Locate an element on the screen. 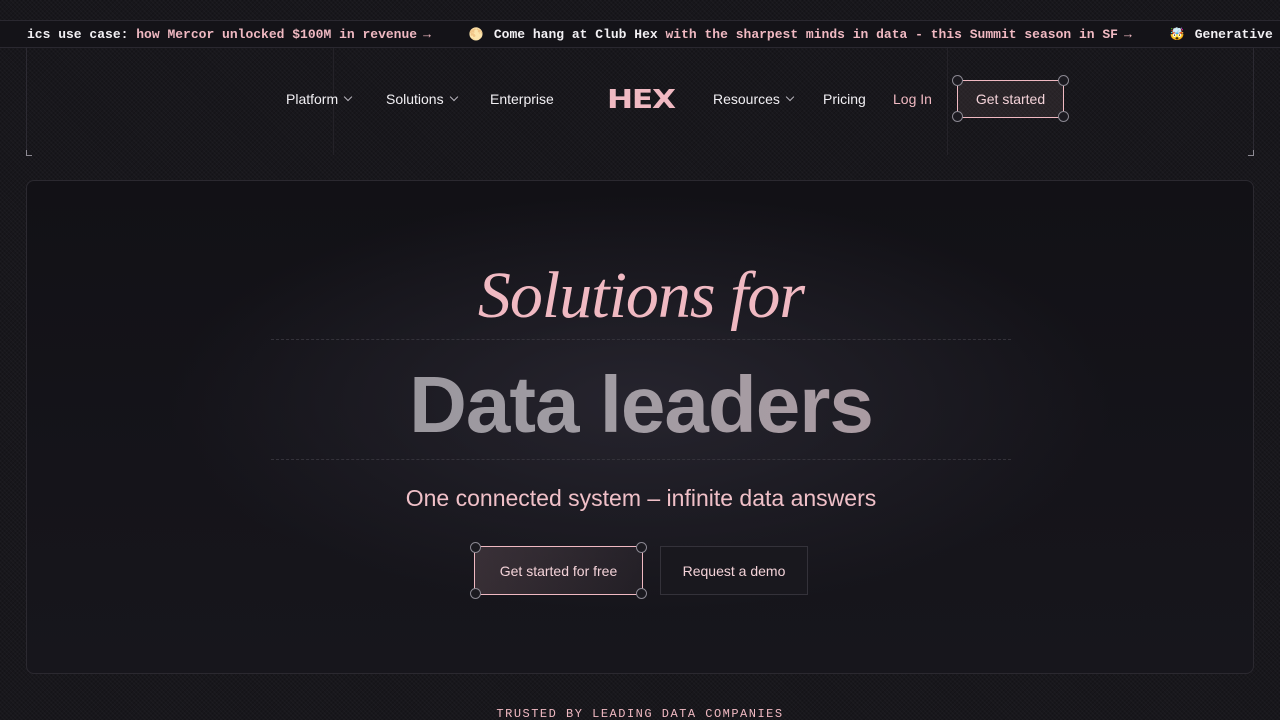 This screenshot has height=720, width=1280. hero-kicker: Solutions for is located at coordinates (641, 295).